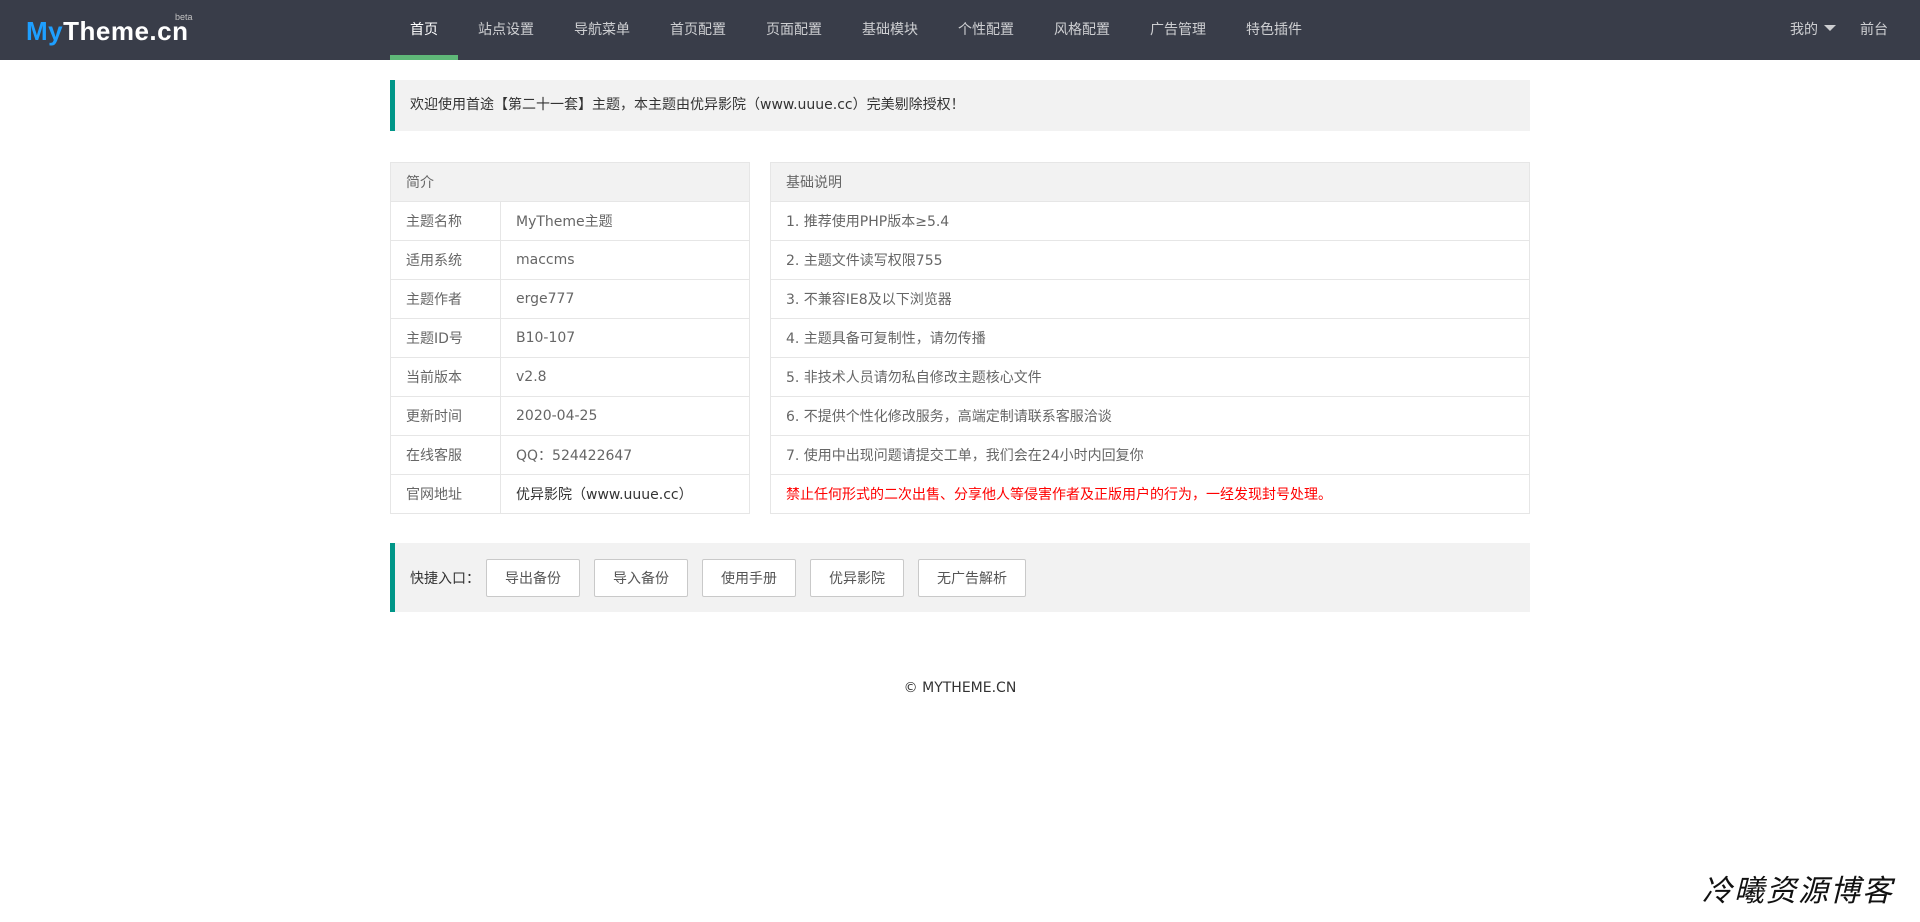 The width and height of the screenshot is (1920, 922). I want to click on nav-site-settings: 站点设置, so click(506, 30).